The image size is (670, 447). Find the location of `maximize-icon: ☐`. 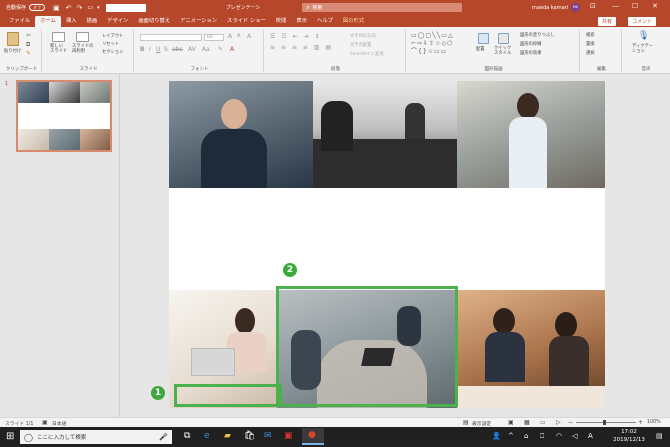

maximize-icon: ☐ is located at coordinates (635, 6).